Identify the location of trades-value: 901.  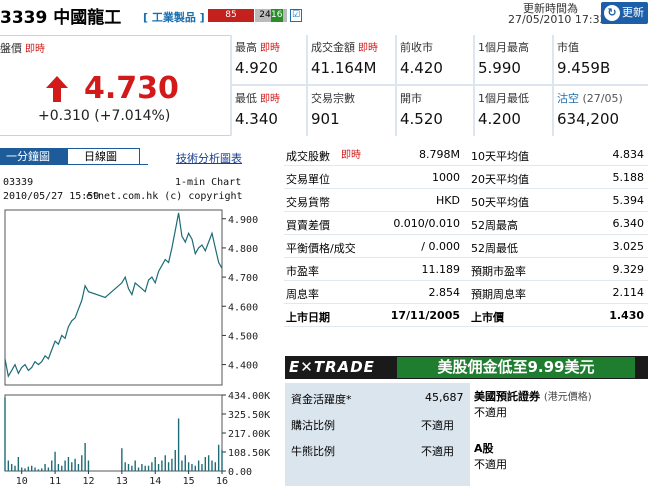
(325, 119).